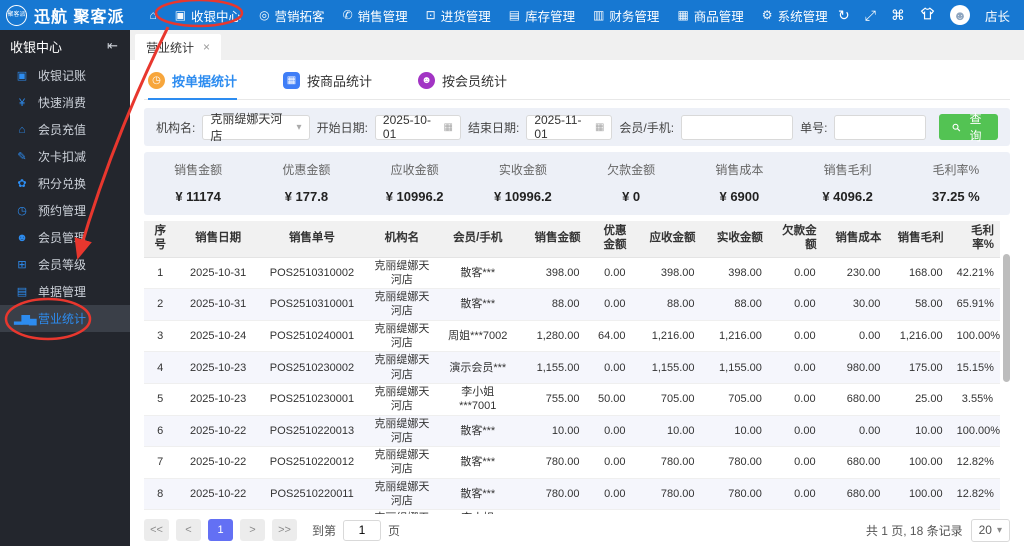 This screenshot has height=546, width=1024. Describe the element at coordinates (256, 127) in the screenshot. I see `org-select: 克丽缇娜天河店 ▾` at that location.